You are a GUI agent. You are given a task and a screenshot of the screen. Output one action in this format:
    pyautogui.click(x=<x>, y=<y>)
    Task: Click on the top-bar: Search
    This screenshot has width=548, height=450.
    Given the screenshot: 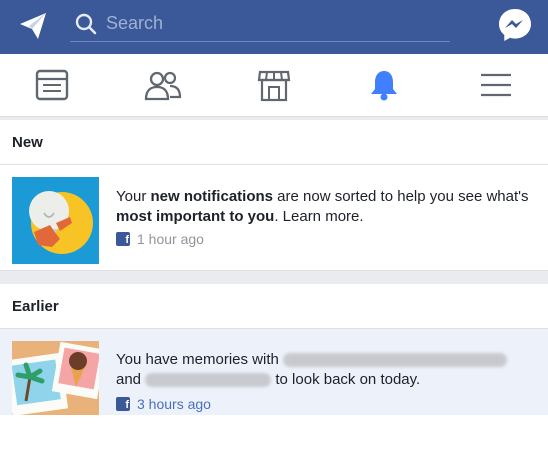 What is the action you would take?
    pyautogui.click(x=274, y=27)
    